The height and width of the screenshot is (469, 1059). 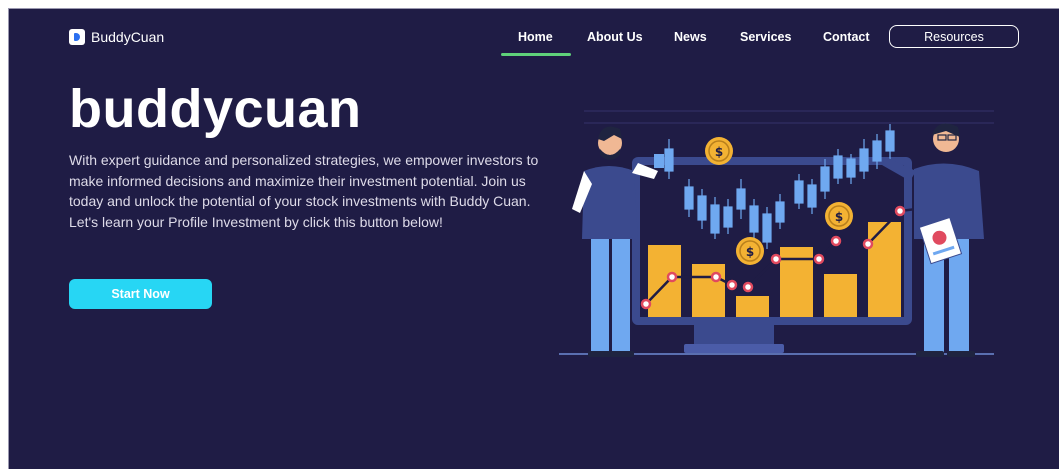 I want to click on nav-news: News, so click(x=690, y=37).